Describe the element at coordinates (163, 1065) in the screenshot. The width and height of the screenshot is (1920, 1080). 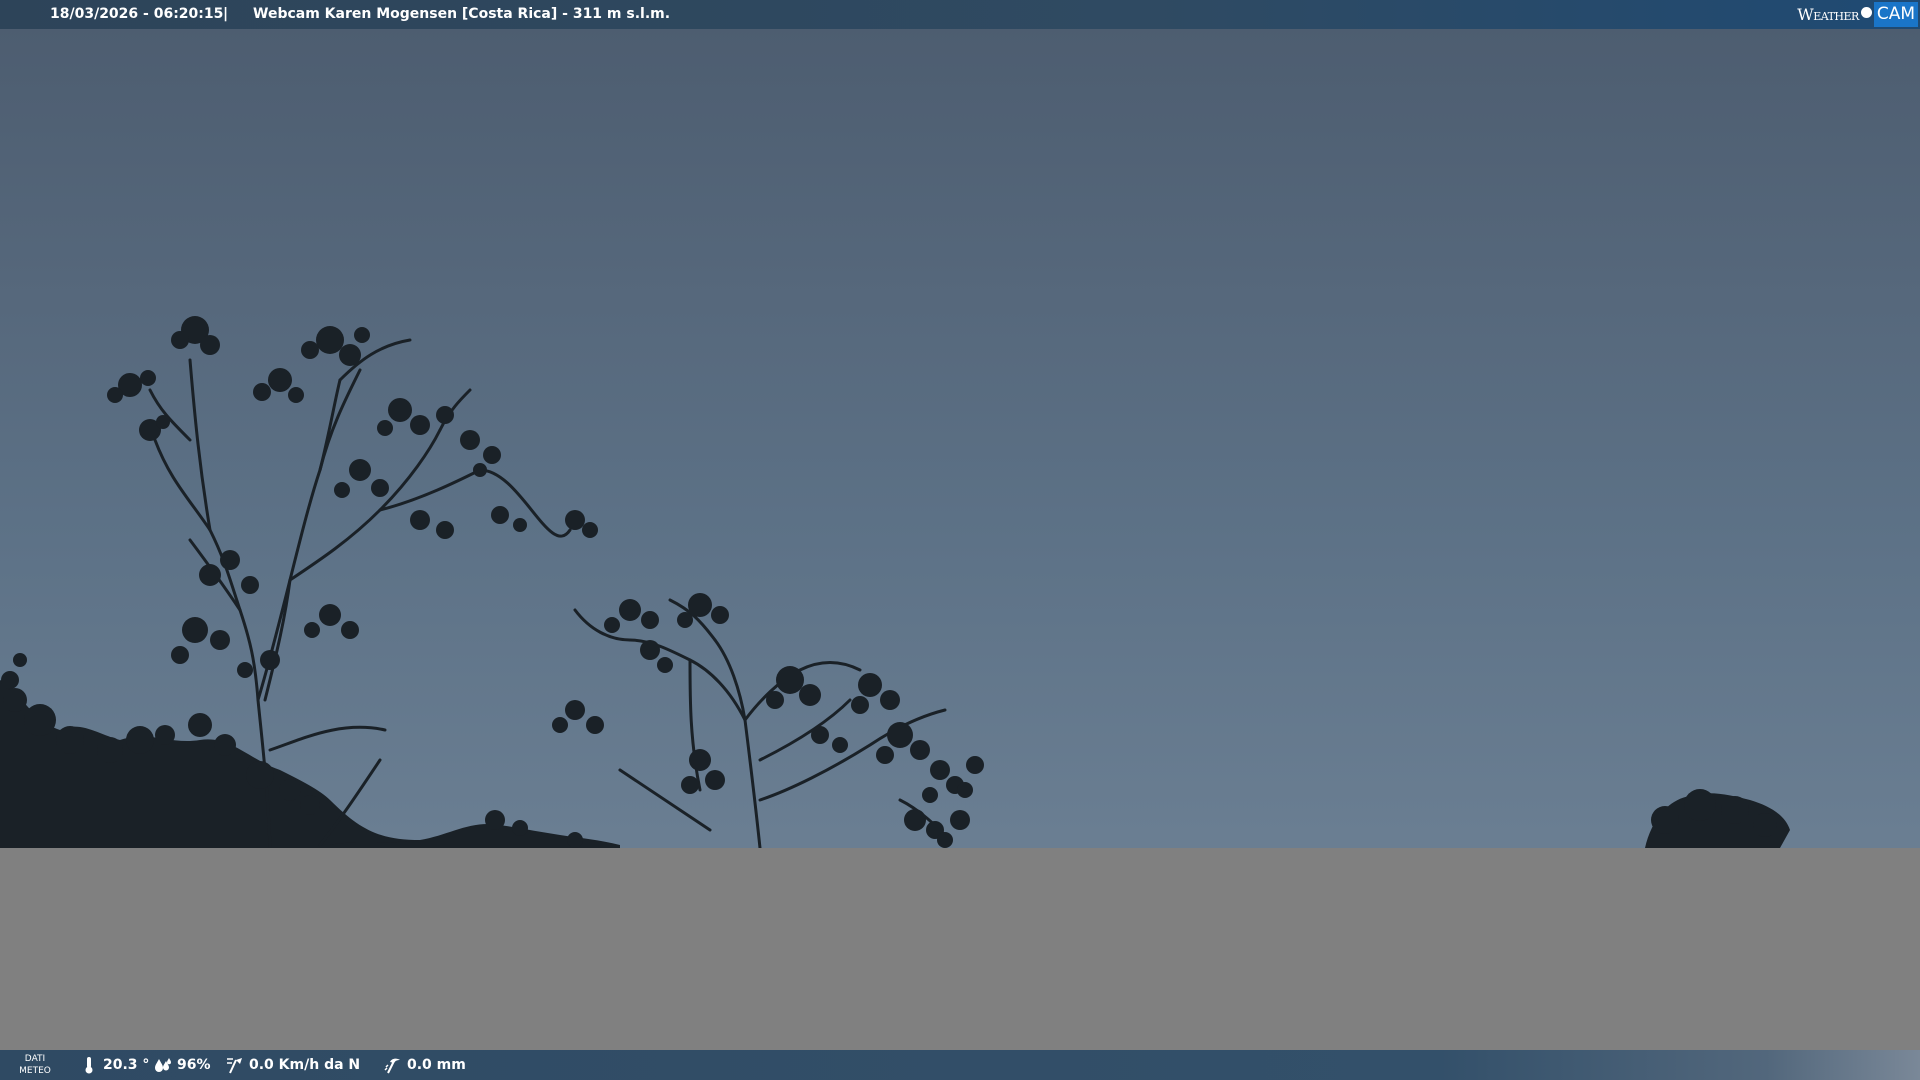
I see `humidity-icon` at that location.